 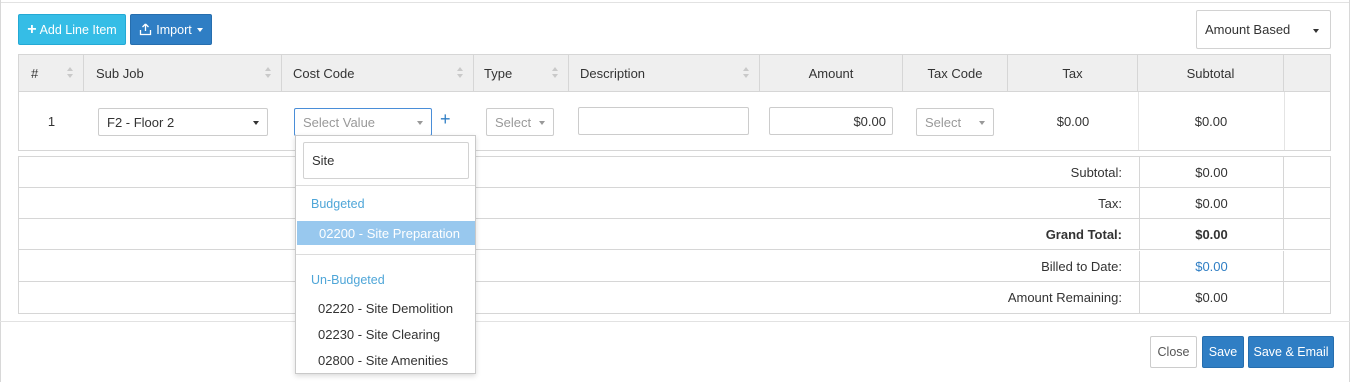 What do you see at coordinates (674, 203) in the screenshot?
I see `totals-row-tax: Tax: $0.00` at bounding box center [674, 203].